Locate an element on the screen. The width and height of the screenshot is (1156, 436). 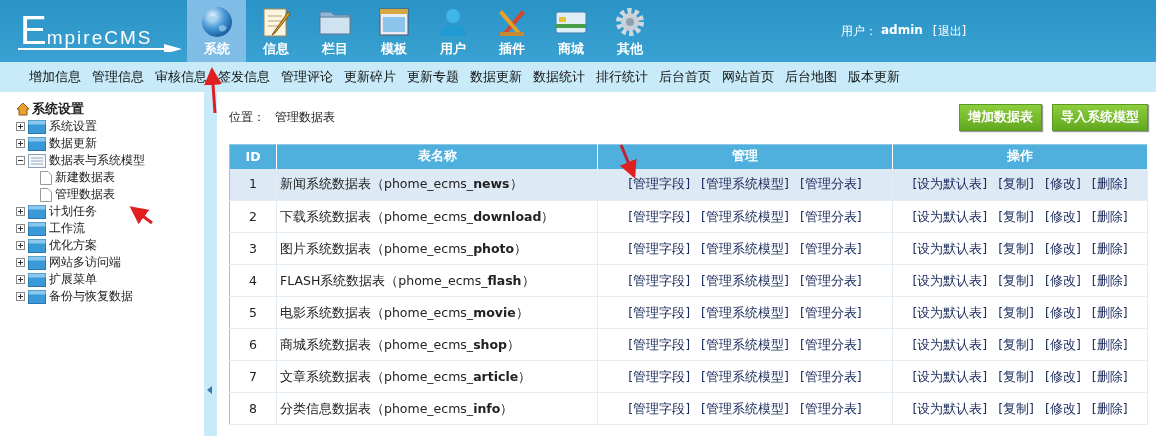
table-row: 6 商城系统数据表（phome_ecms_shop） [管理字段] [管理系统模型] [管理分表] [设为默认表] [复制] [修改] [删除] is located at coordinates (688, 344).